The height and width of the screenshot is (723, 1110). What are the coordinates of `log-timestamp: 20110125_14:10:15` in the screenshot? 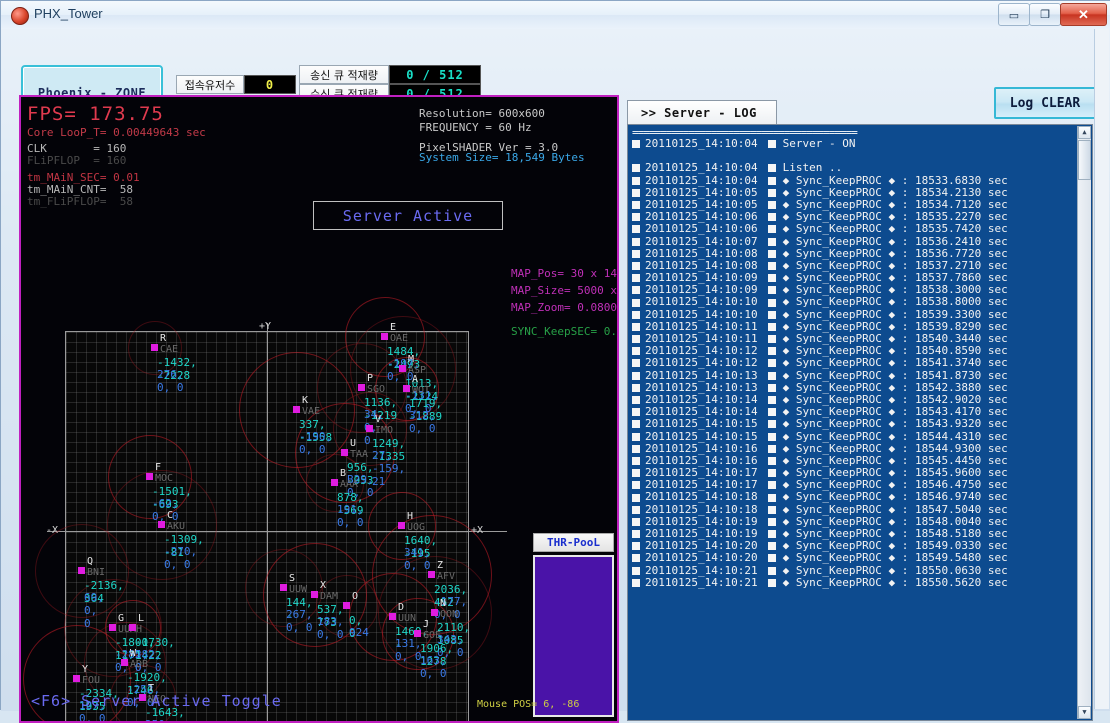 It's located at (701, 424).